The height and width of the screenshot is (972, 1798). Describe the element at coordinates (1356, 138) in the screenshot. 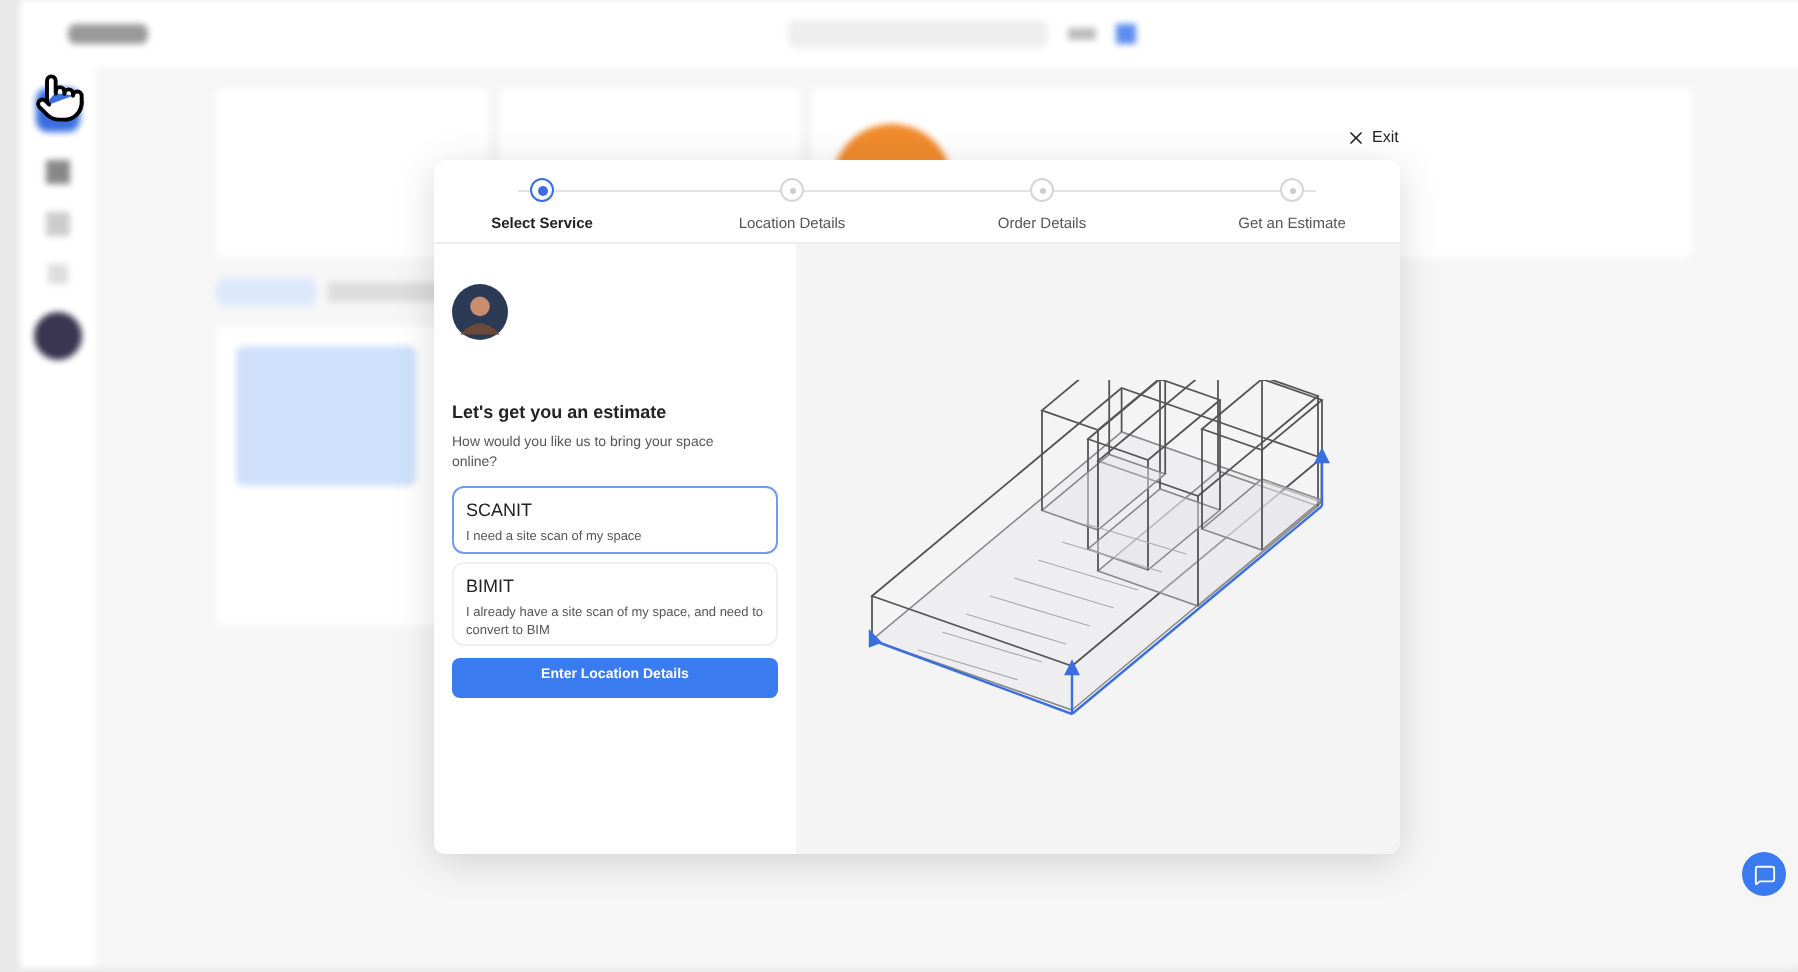

I see `close-icon` at that location.